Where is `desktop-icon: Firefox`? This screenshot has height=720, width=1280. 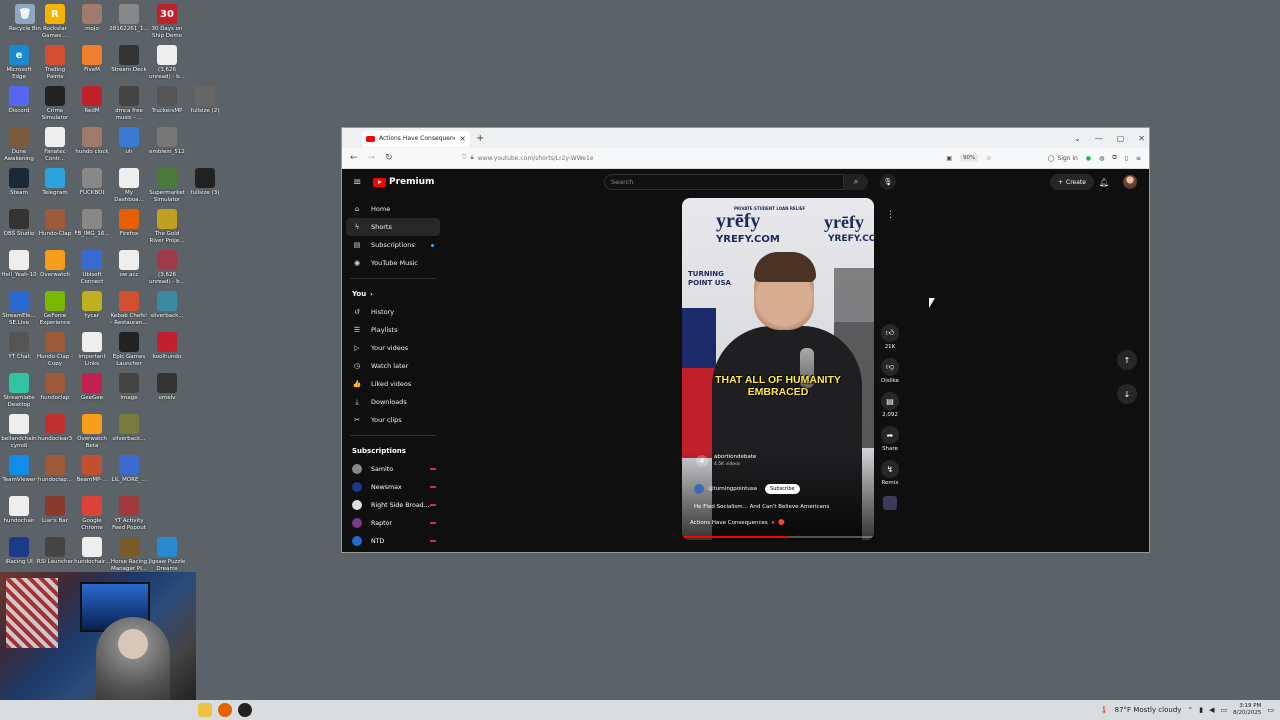
desktop-icon: Firefox is located at coordinates (129, 223).